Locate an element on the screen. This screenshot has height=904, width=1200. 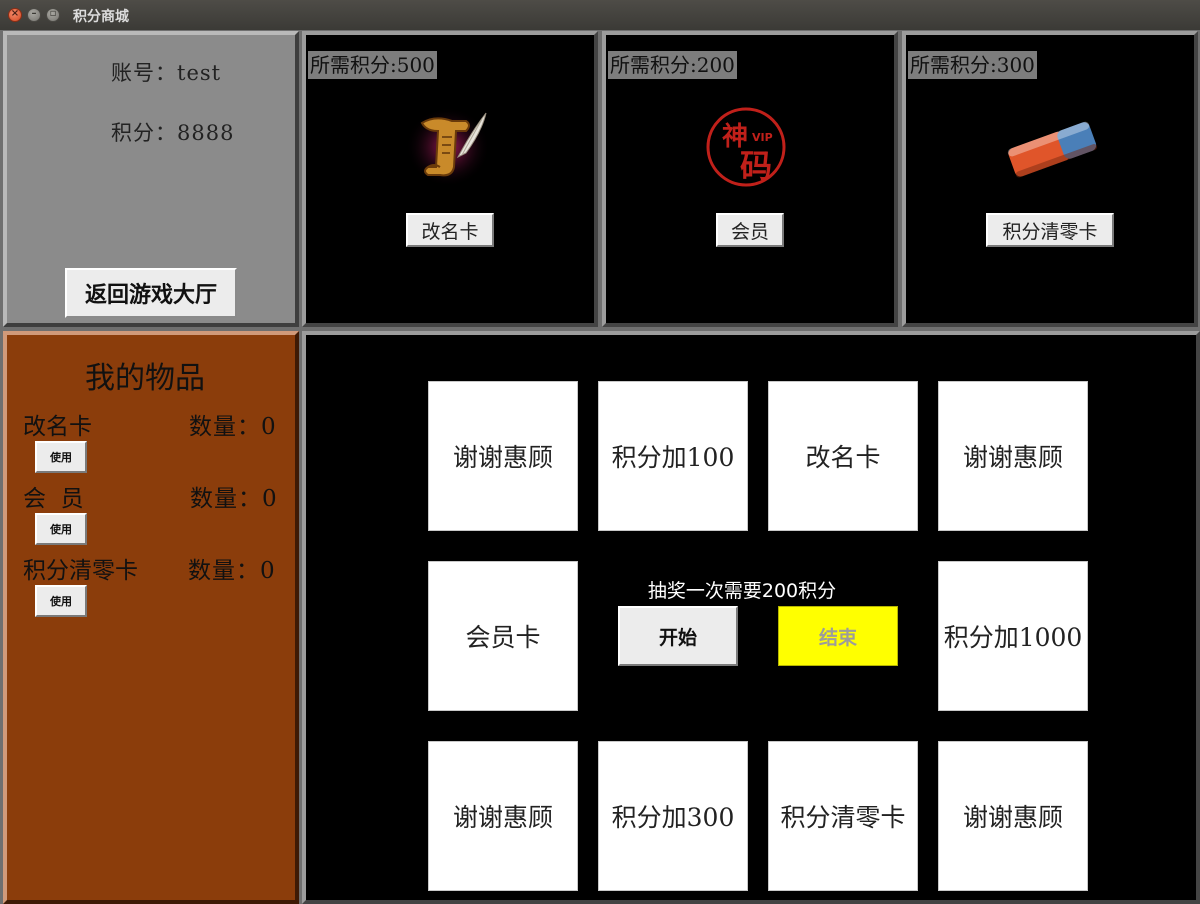
lottery-start-button: 开始 is located at coordinates (678, 636).